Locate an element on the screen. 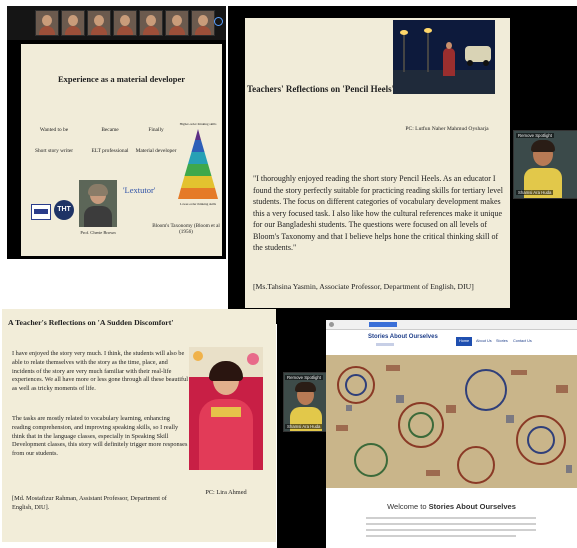  url-text-selected is located at coordinates (383, 324).